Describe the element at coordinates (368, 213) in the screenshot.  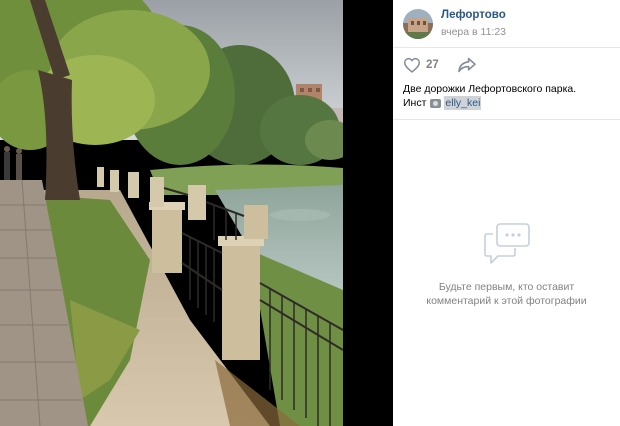
I see `photo-backdrop` at that location.